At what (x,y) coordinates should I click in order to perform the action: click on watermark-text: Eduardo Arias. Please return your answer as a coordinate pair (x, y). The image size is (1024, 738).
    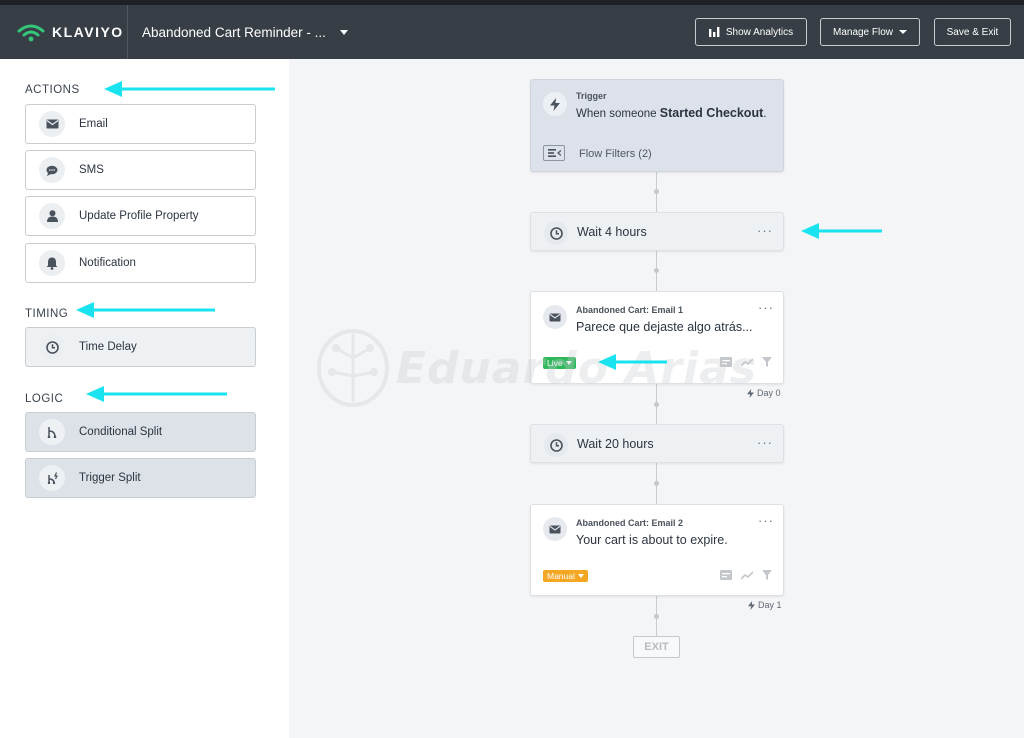
    Looking at the image, I should click on (577, 368).